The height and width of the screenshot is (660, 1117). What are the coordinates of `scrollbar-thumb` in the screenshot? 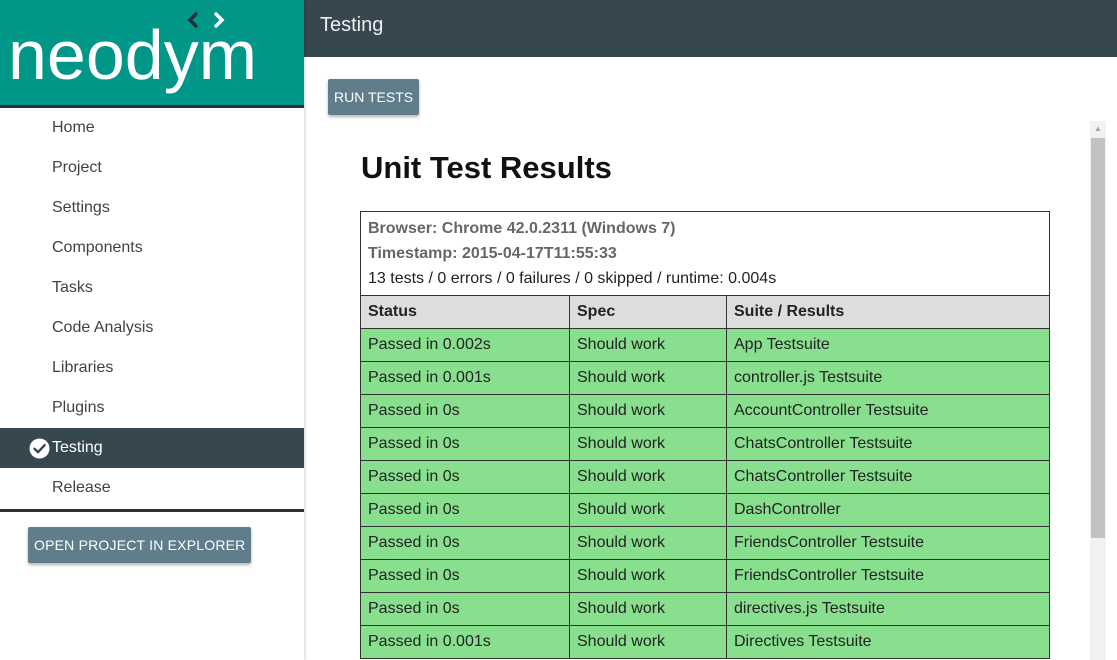 It's located at (1098, 338).